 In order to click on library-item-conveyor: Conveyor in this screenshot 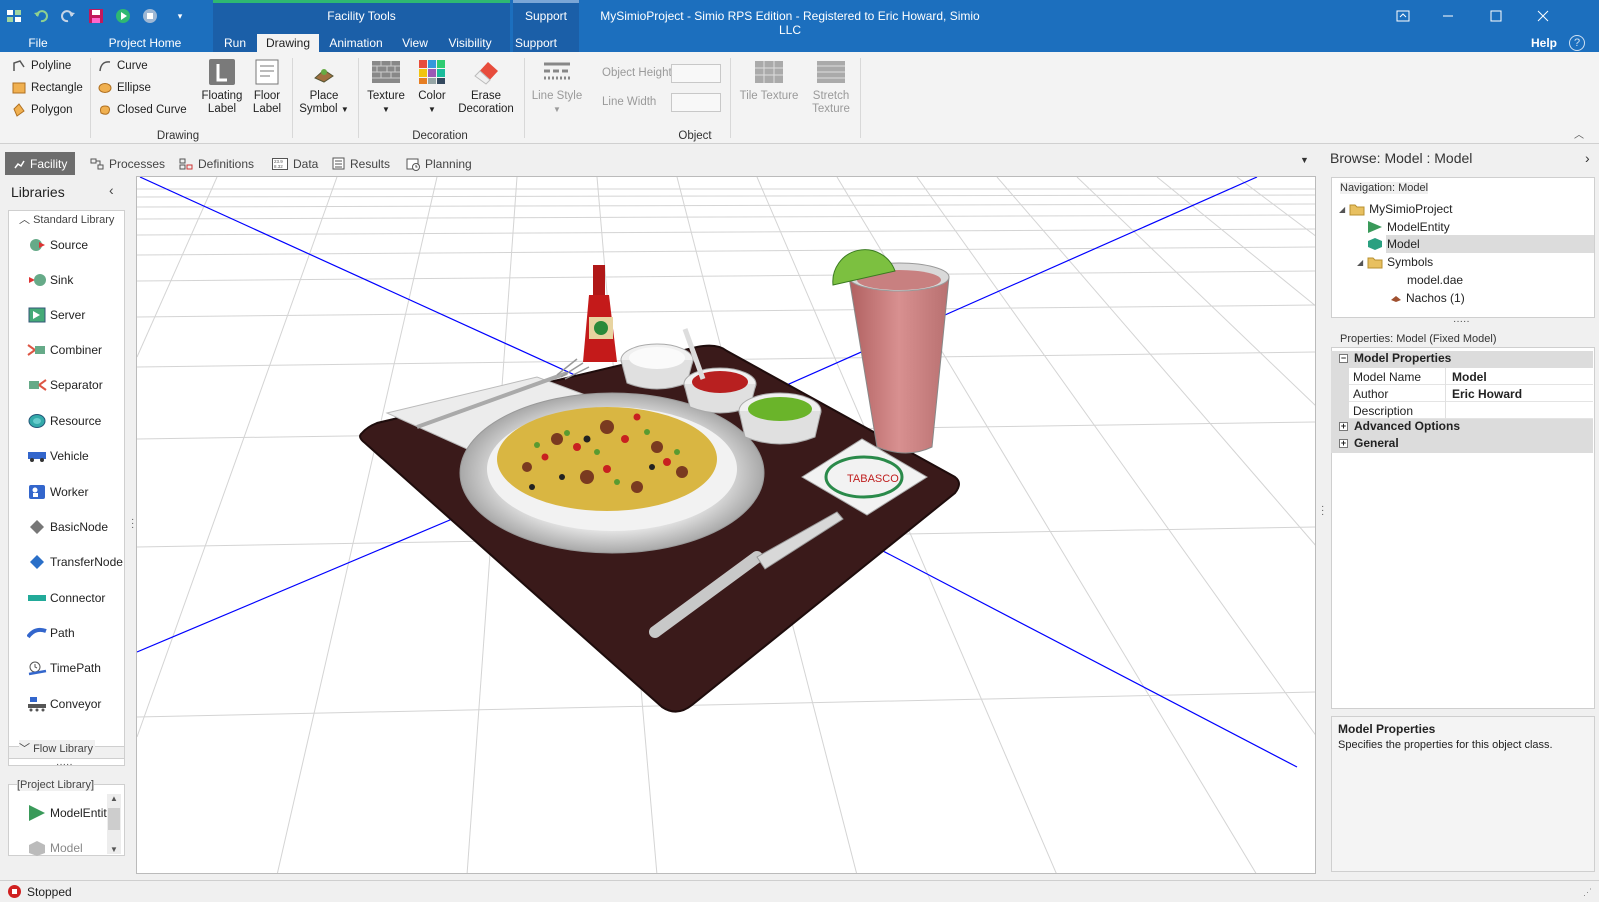, I will do `click(64, 704)`.